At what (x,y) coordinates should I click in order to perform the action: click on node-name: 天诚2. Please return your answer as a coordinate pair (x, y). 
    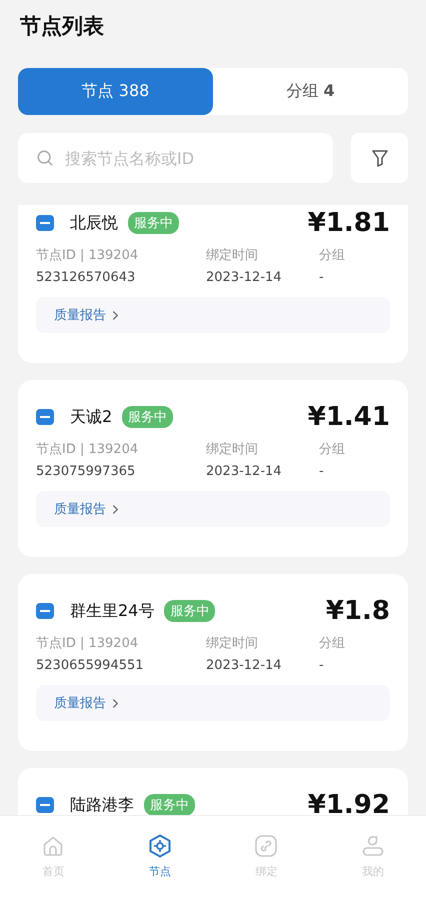
    Looking at the image, I should click on (91, 417).